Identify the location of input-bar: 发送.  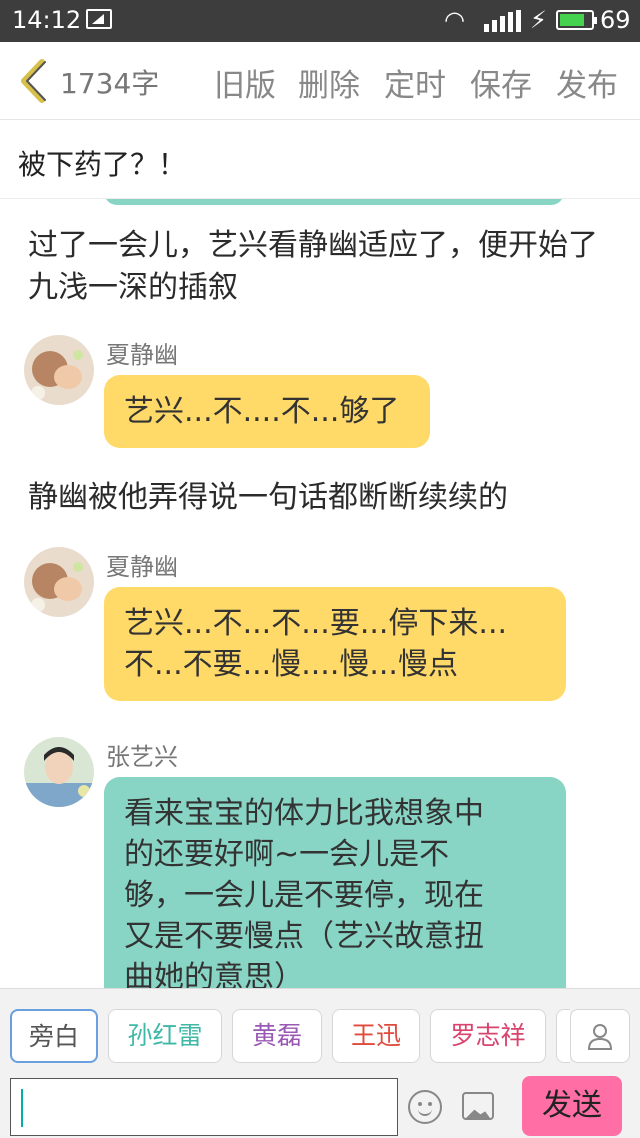
(320, 1104).